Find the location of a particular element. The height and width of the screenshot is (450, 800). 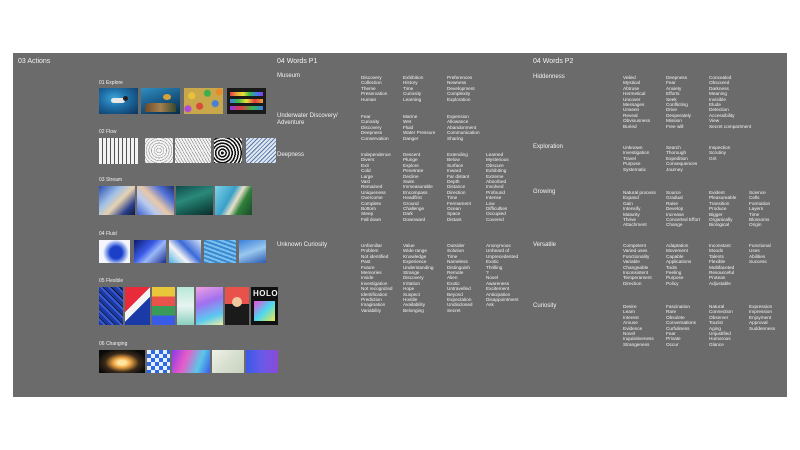

colorful-stones-image is located at coordinates (203, 101).